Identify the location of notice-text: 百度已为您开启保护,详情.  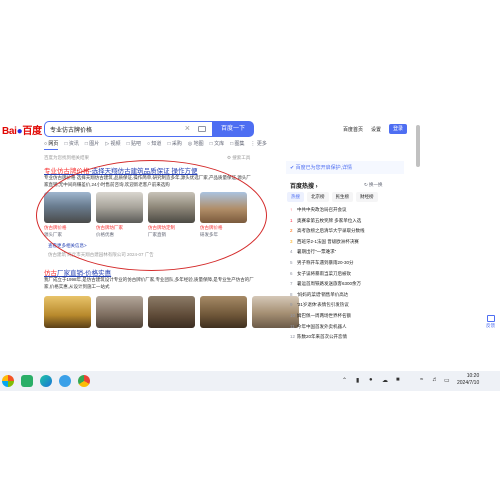
(323, 168).